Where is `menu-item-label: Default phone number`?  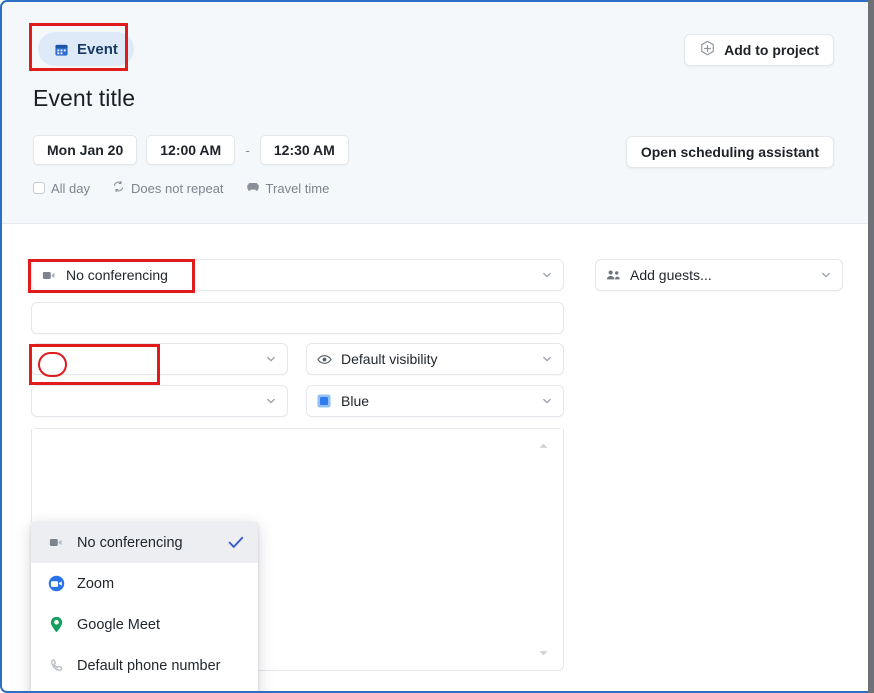 menu-item-label: Default phone number is located at coordinates (149, 665).